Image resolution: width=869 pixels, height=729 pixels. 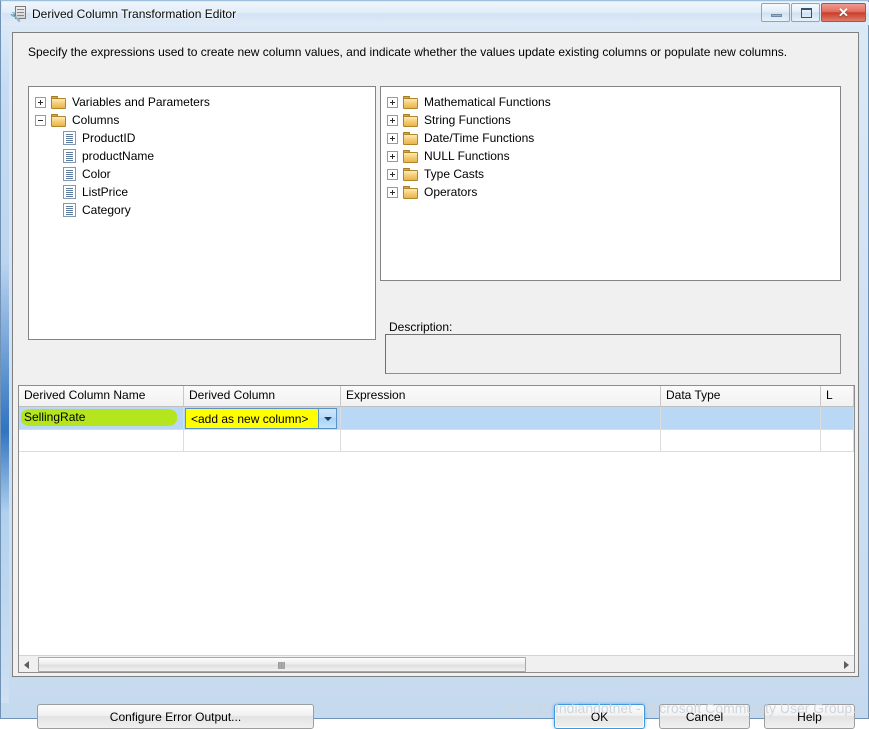 I want to click on window-glow, so click(x=5, y=363).